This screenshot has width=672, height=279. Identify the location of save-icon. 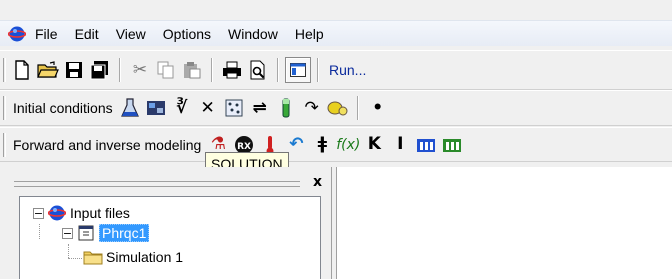
(74, 70).